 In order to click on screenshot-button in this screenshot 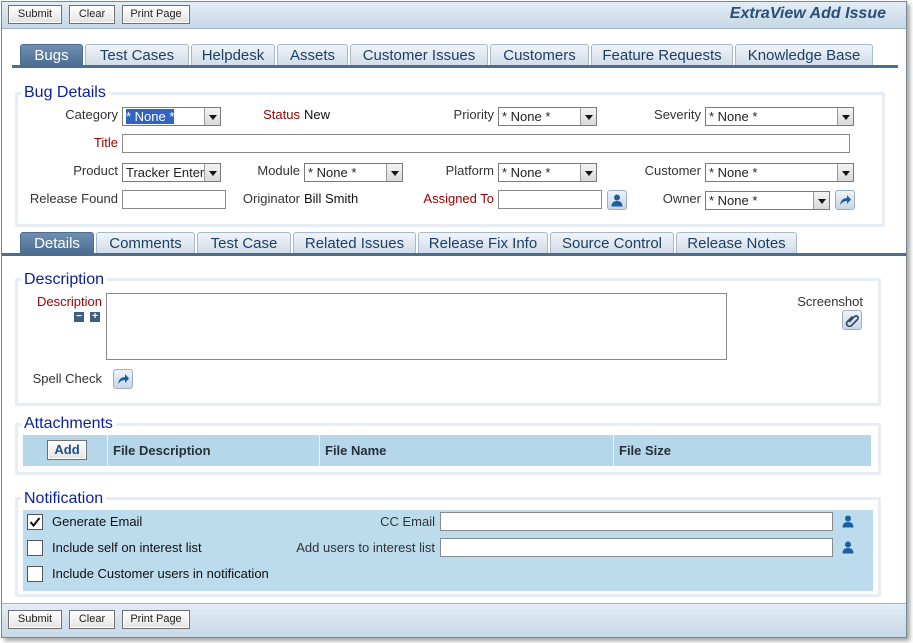, I will do `click(852, 320)`.